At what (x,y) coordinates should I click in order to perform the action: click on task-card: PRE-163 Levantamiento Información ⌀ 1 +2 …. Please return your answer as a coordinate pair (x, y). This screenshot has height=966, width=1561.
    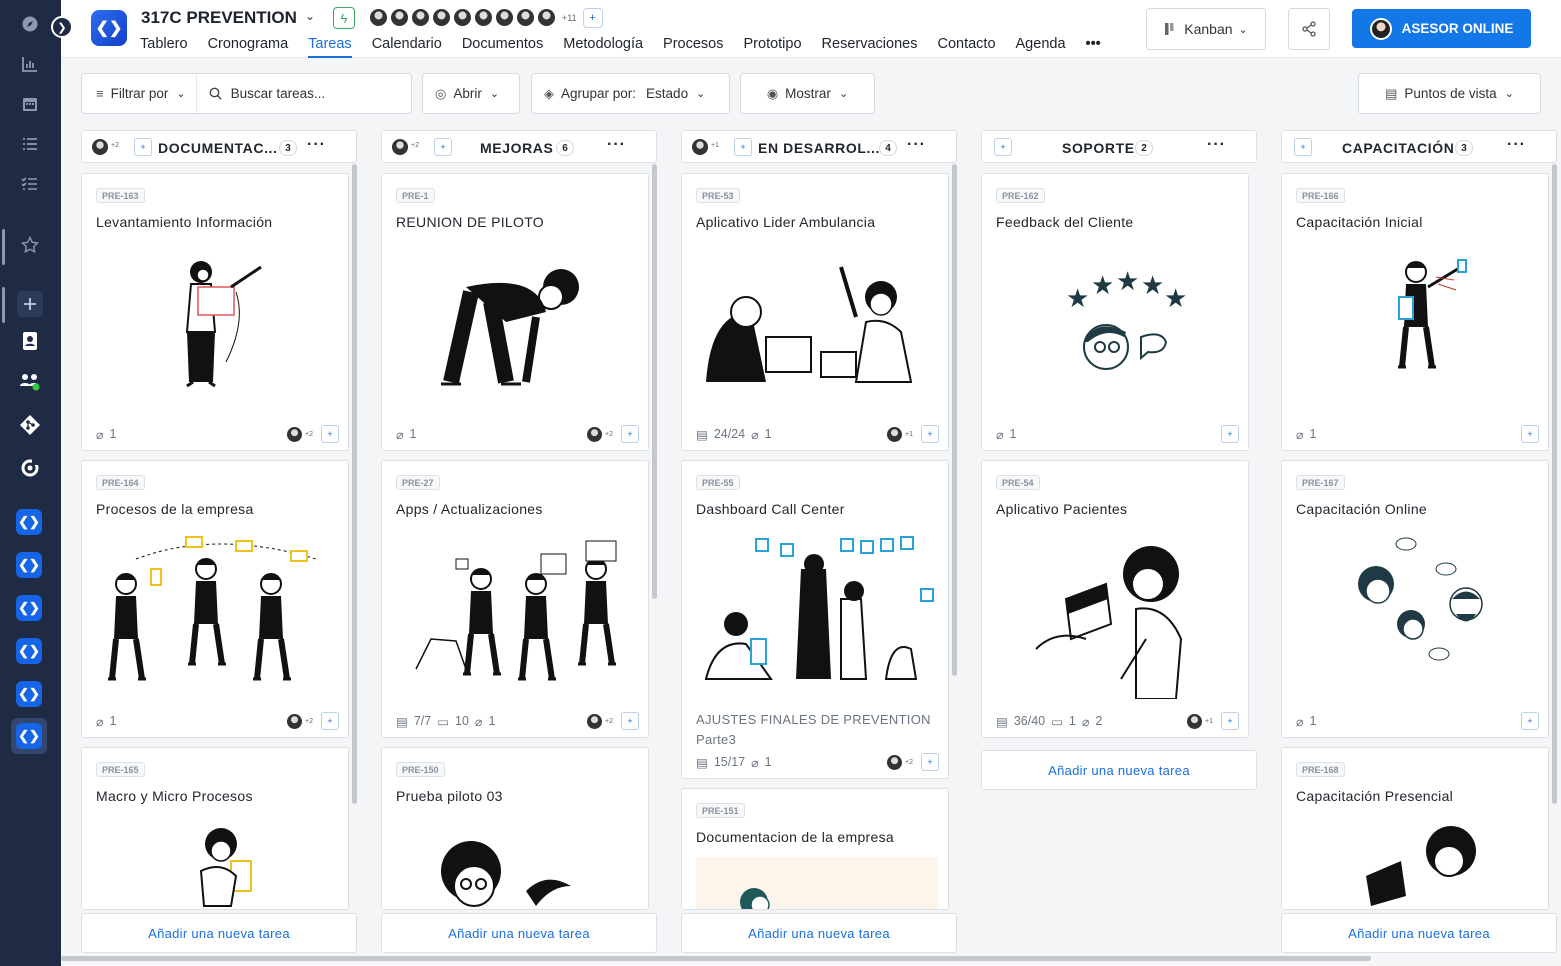
    Looking at the image, I should click on (215, 312).